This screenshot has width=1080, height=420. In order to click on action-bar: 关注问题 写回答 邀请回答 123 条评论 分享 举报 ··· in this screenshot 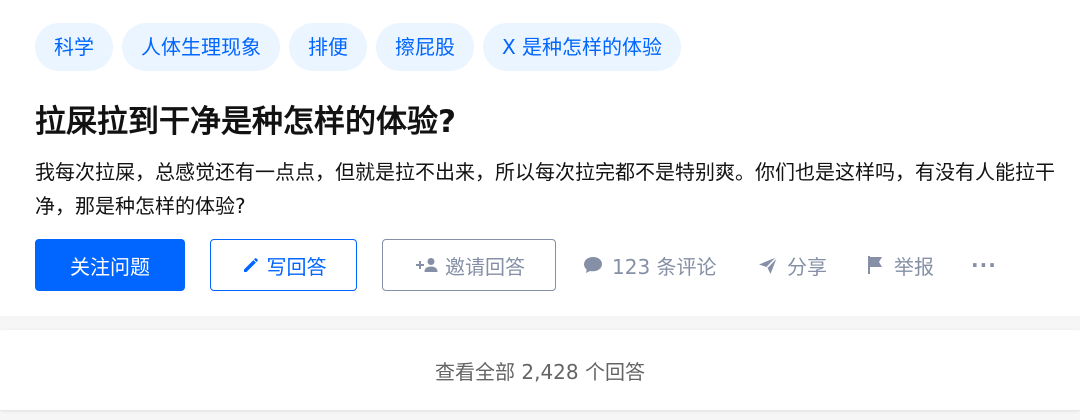, I will do `click(550, 265)`.